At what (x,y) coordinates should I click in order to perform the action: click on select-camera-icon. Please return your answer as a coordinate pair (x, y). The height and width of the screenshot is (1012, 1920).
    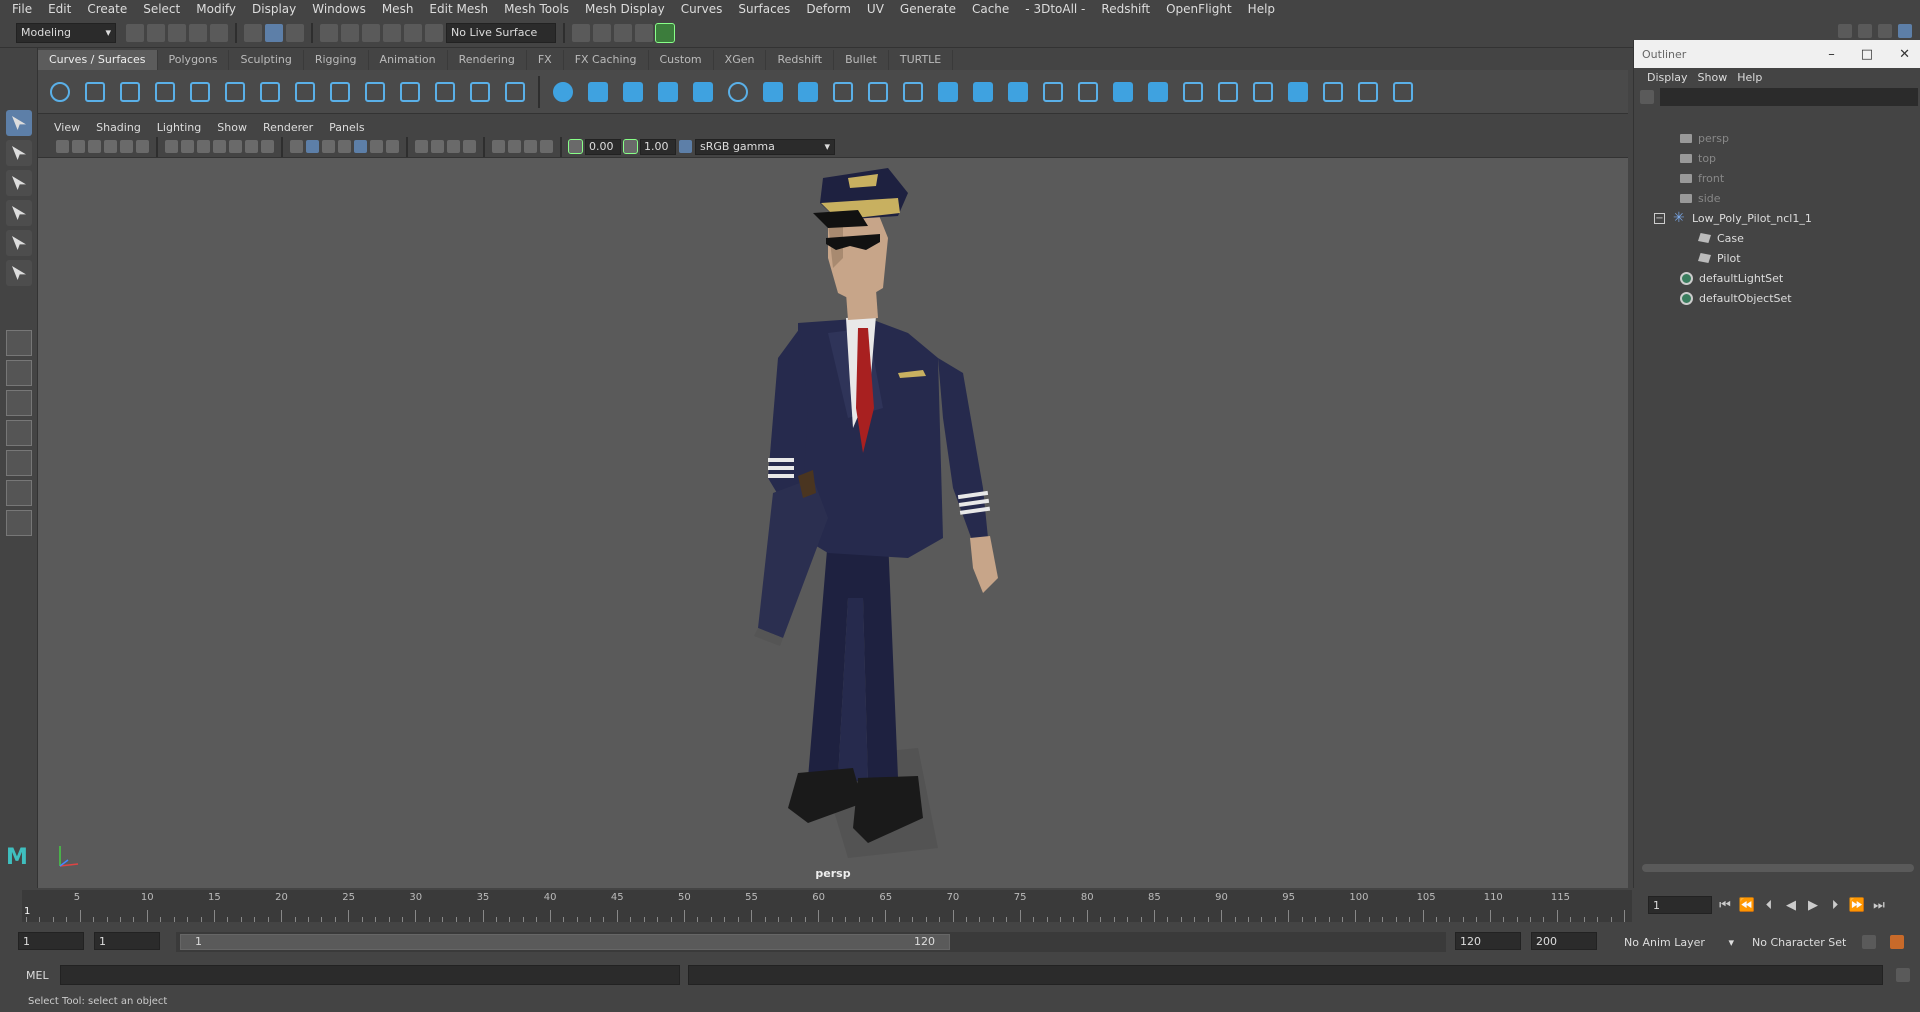
    Looking at the image, I should click on (62, 146).